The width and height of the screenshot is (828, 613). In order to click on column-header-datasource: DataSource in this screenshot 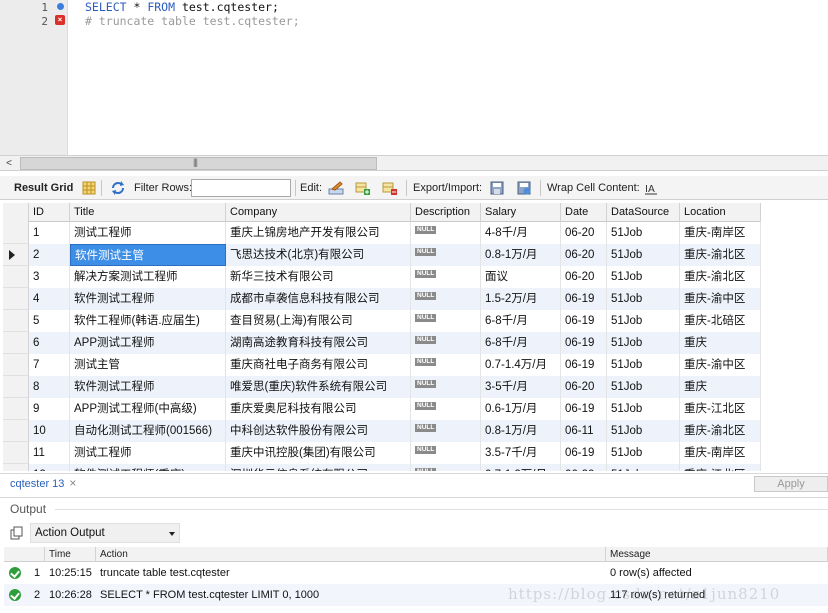, I will do `click(643, 212)`.